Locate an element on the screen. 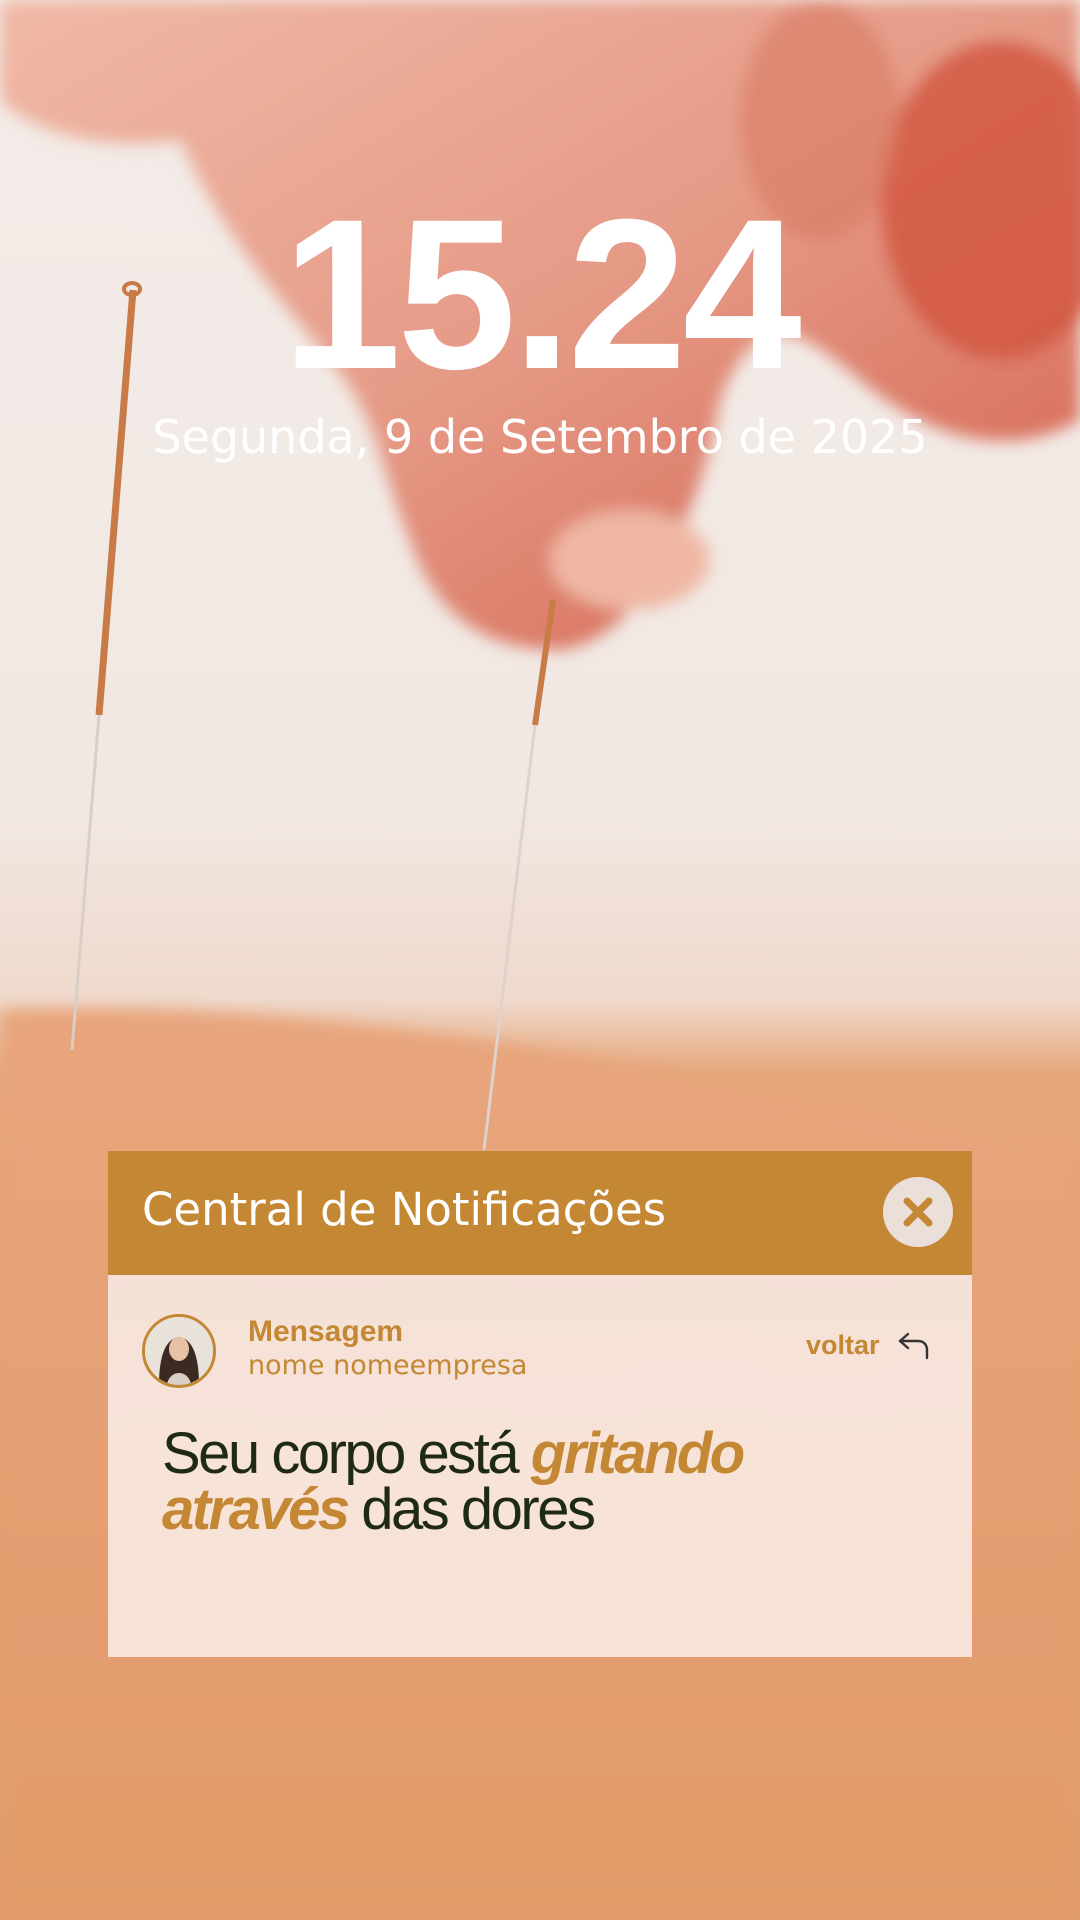 Image resolution: width=1080 pixels, height=1920 pixels. close-x-icon is located at coordinates (918, 1212).